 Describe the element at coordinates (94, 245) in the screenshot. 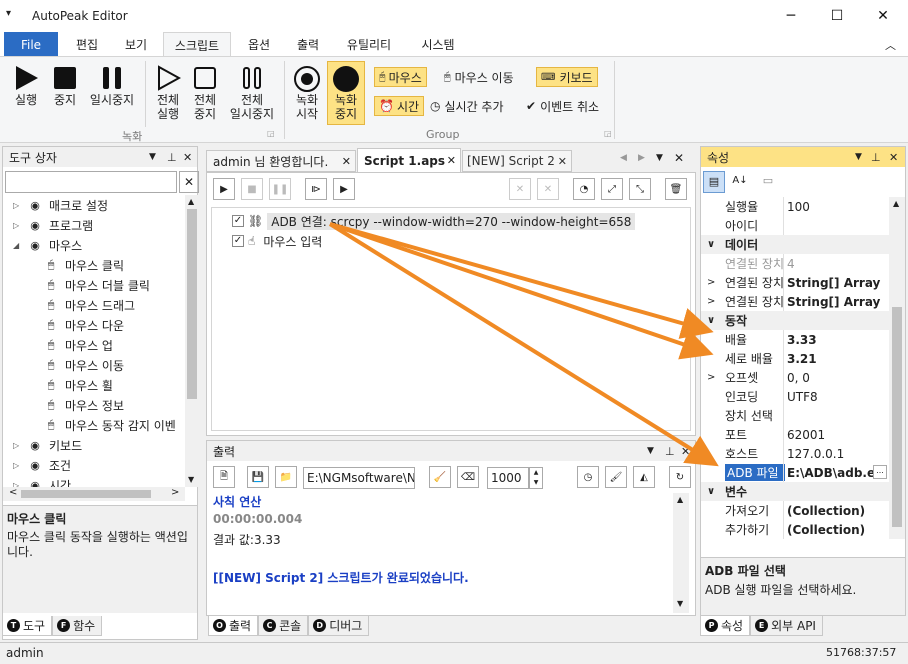

I see `toolbox-item: ◢ ◉ 마우스` at that location.